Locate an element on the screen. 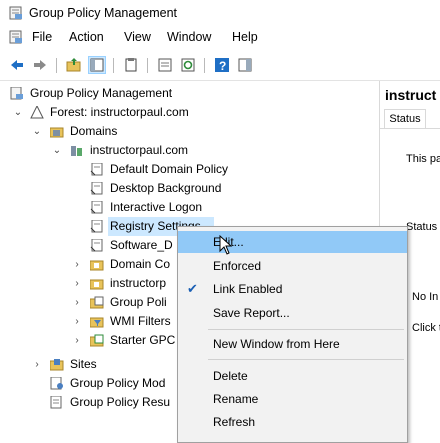 The width and height of the screenshot is (440, 443). tree-label-forest: Forest: instructorpaul.com is located at coordinates (119, 112).